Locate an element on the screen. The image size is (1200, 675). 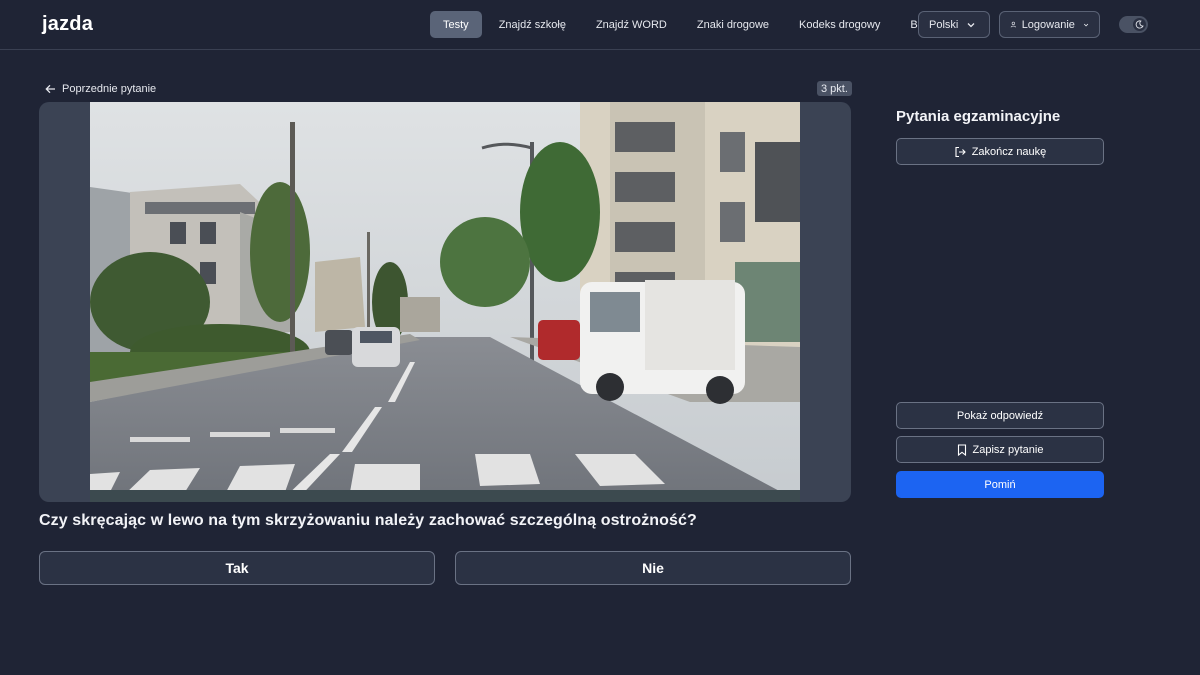
logo-text: jazda is located at coordinates (68, 23).